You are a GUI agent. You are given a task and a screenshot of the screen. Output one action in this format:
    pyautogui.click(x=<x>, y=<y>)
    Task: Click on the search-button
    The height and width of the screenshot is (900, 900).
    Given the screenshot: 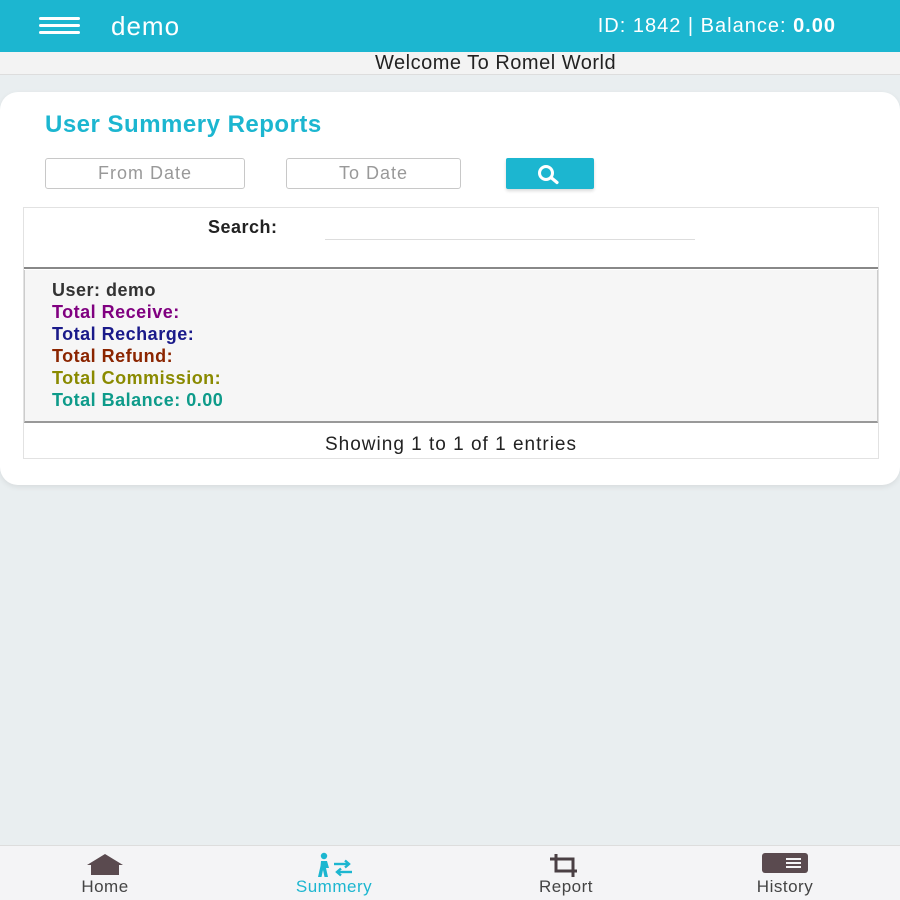 What is the action you would take?
    pyautogui.click(x=550, y=173)
    